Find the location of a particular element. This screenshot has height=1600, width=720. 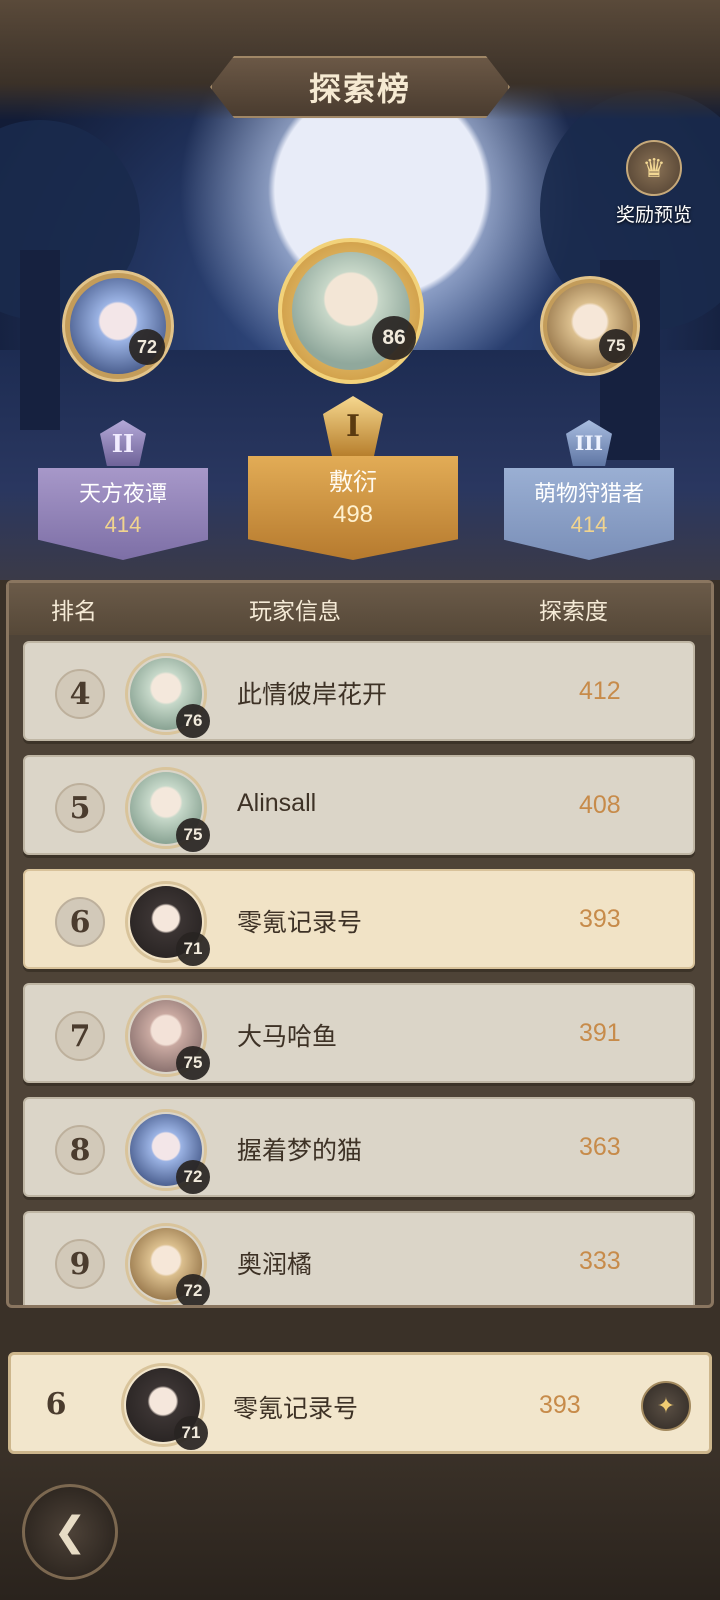

title-plate: 探索榜 is located at coordinates (360, 87).